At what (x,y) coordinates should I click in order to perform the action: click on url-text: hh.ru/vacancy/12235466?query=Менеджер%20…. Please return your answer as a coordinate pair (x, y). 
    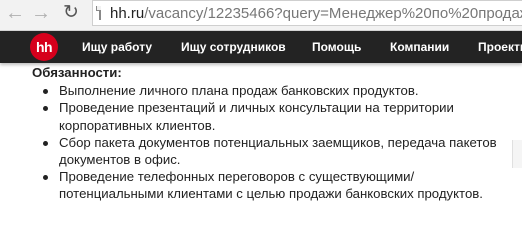
    Looking at the image, I should click on (316, 13).